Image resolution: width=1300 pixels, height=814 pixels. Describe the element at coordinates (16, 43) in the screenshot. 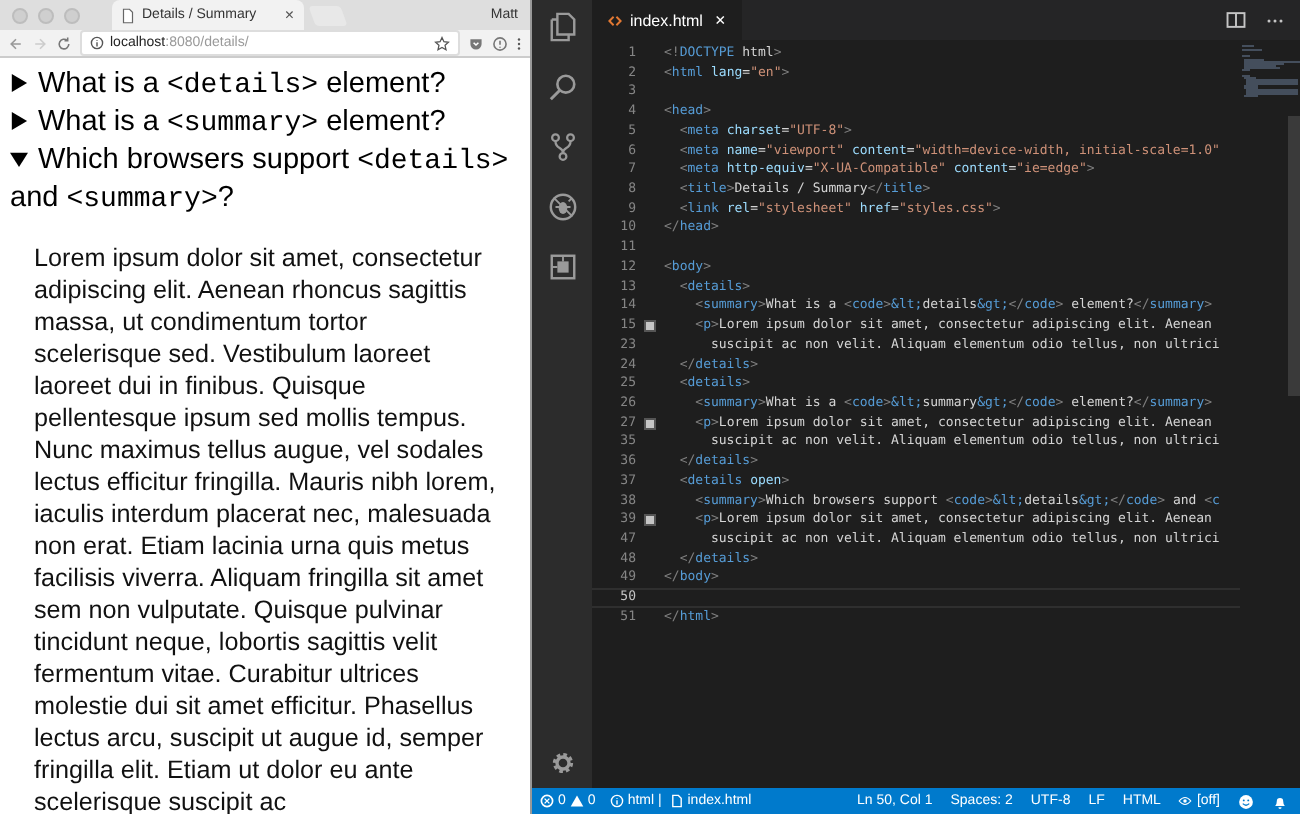

I see `back-icon` at that location.